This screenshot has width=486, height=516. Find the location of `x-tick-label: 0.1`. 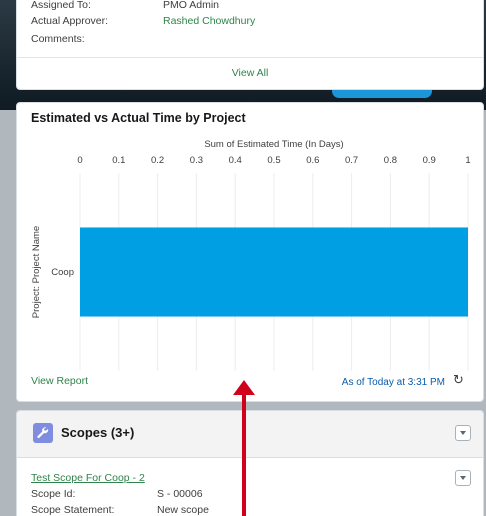

x-tick-label: 0.1 is located at coordinates (118, 160).